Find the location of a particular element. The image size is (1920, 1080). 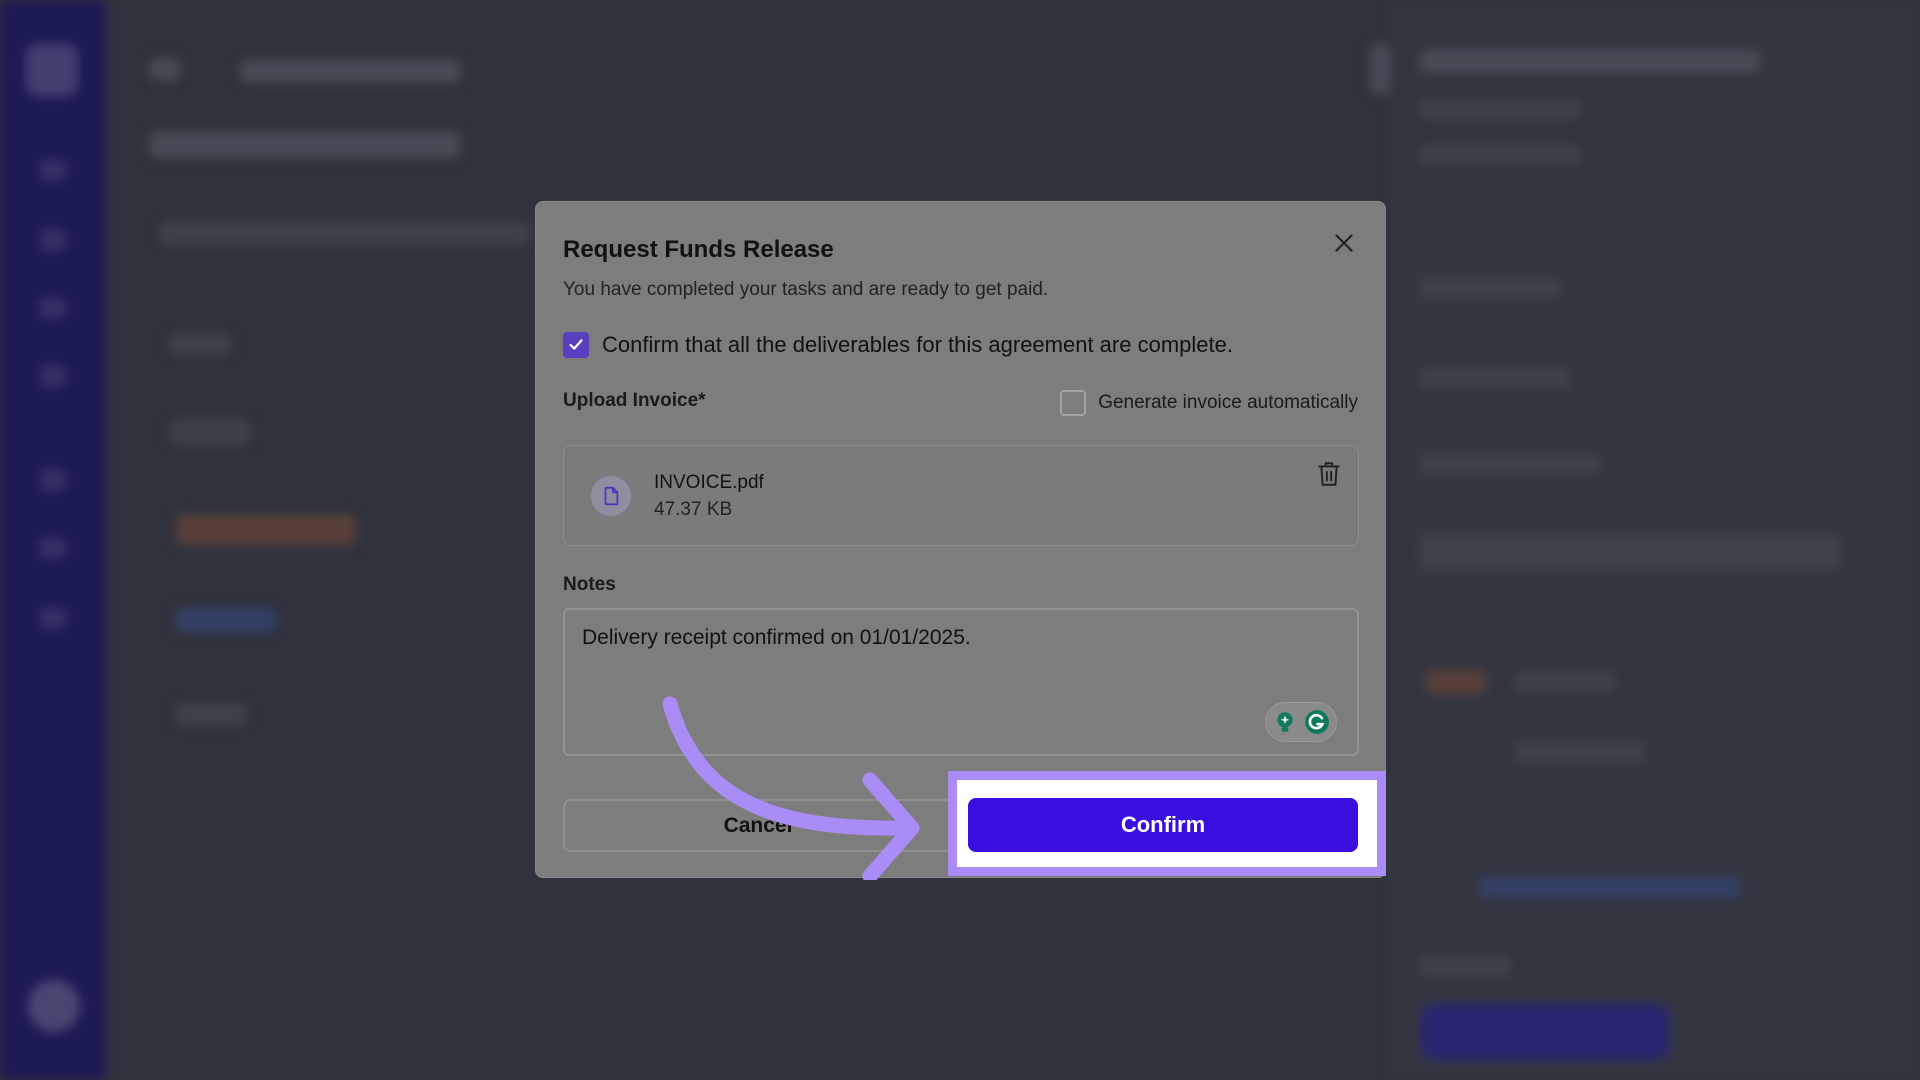

file-size: 47.37 KB is located at coordinates (693, 509).